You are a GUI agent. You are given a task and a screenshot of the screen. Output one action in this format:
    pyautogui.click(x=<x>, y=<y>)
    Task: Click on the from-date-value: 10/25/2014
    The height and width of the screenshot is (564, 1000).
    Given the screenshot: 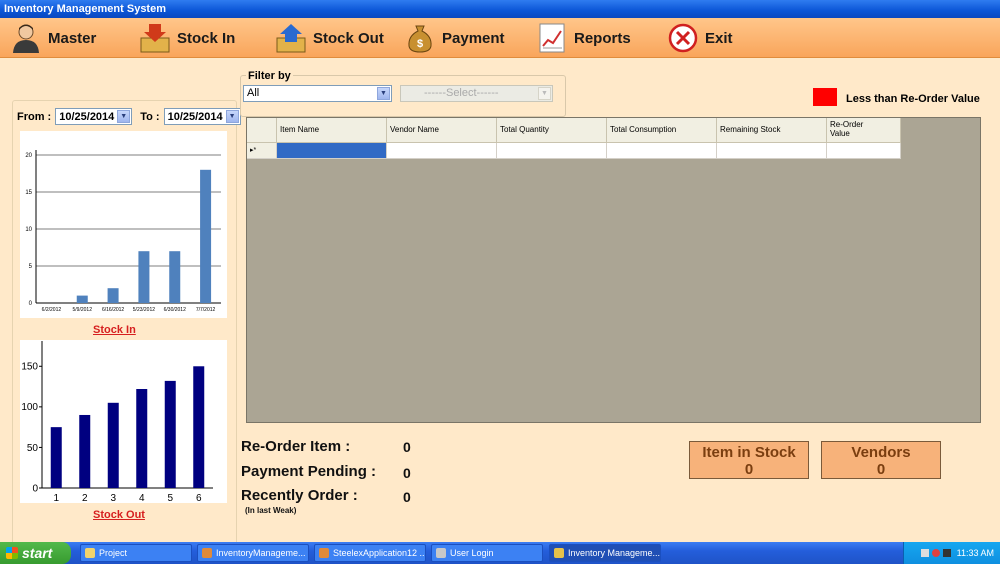 What is the action you would take?
    pyautogui.click(x=87, y=116)
    